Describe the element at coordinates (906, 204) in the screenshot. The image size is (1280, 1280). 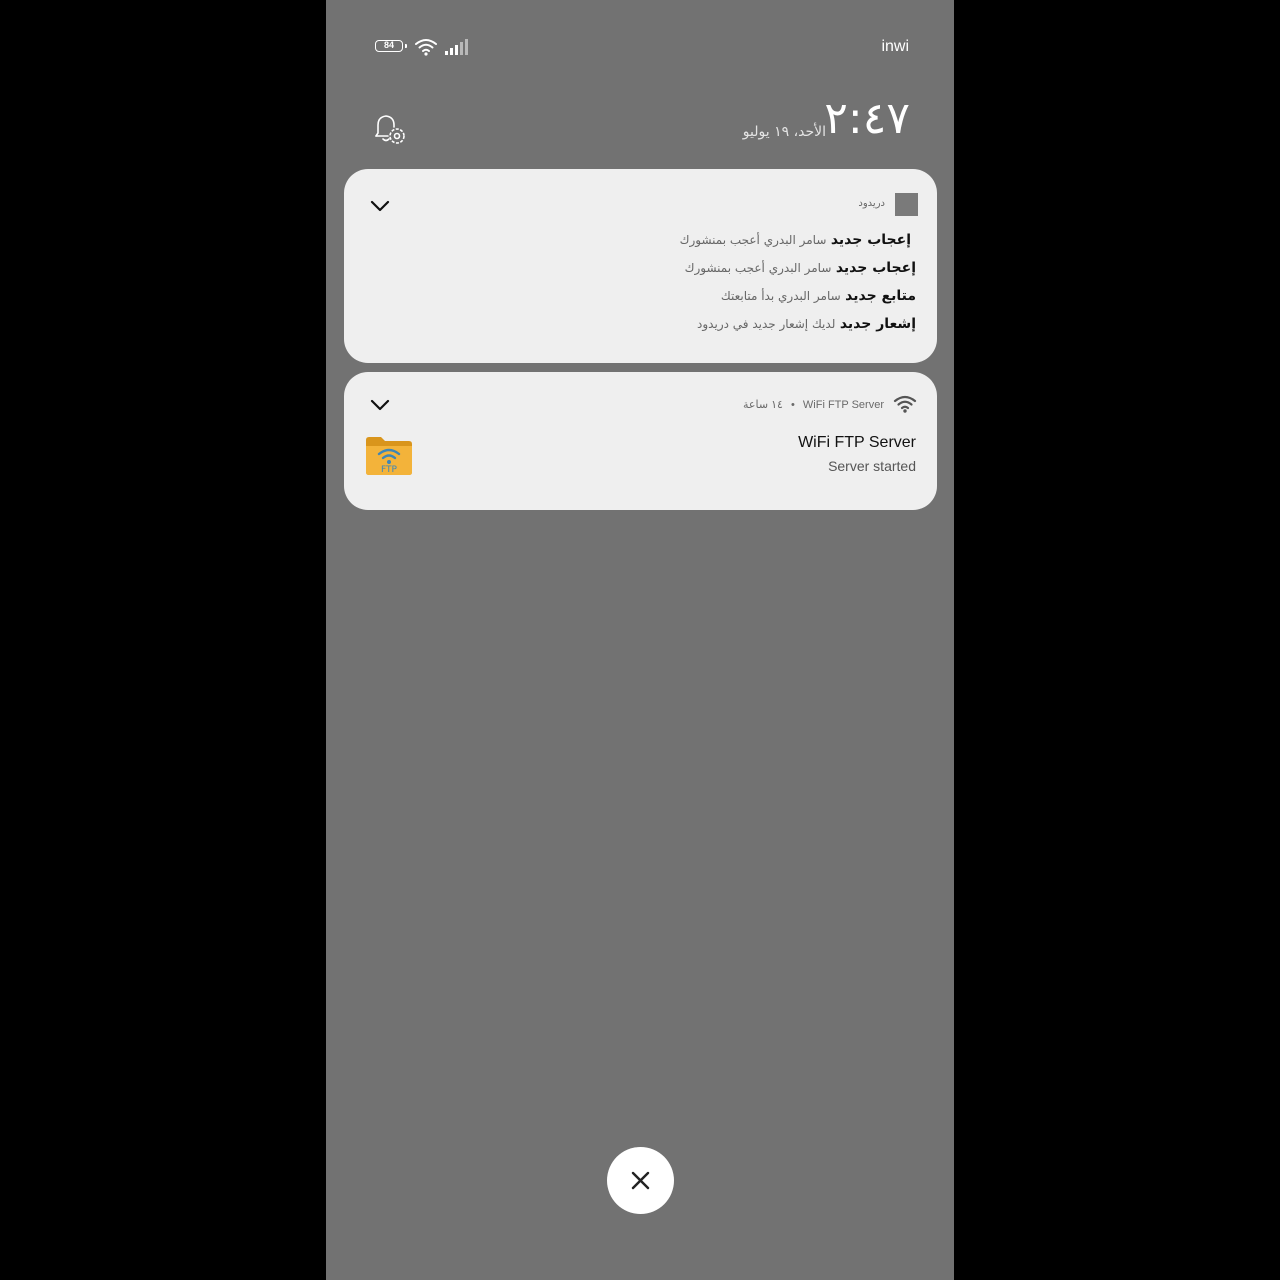
I see `app-square-icon` at that location.